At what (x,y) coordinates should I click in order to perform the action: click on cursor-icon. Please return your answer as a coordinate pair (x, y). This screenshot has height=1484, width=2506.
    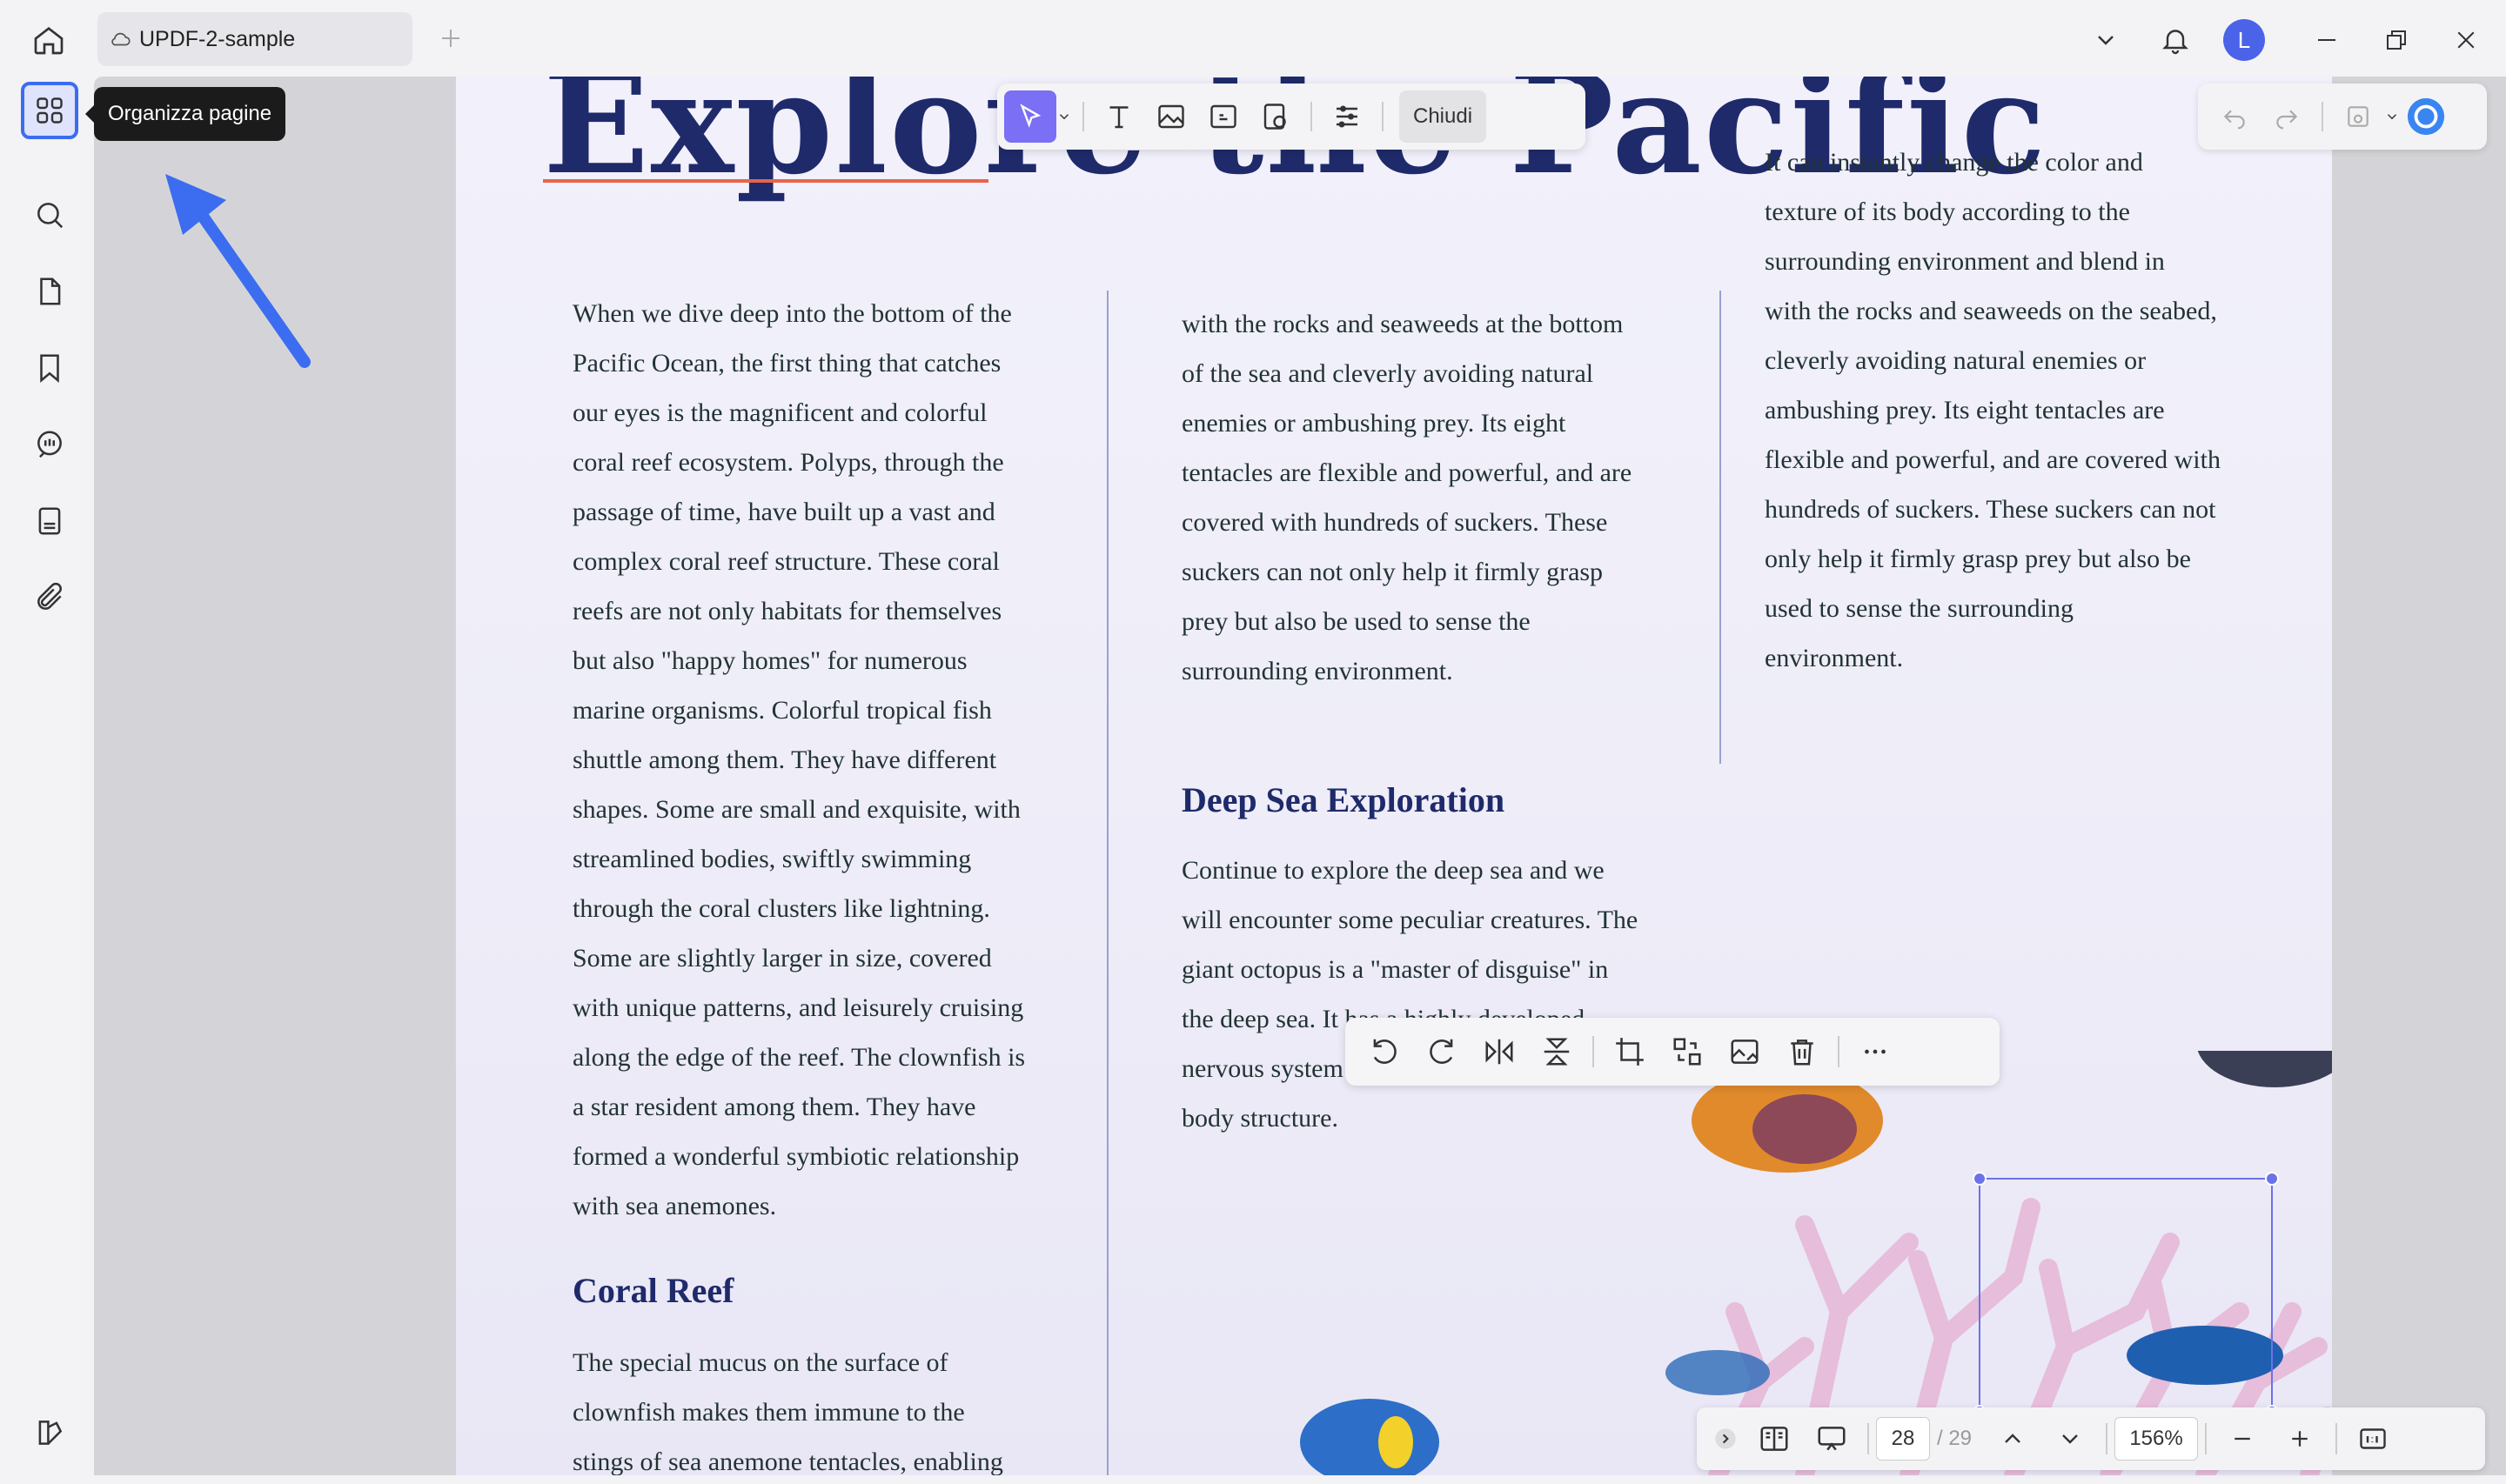
    Looking at the image, I should click on (1031, 116).